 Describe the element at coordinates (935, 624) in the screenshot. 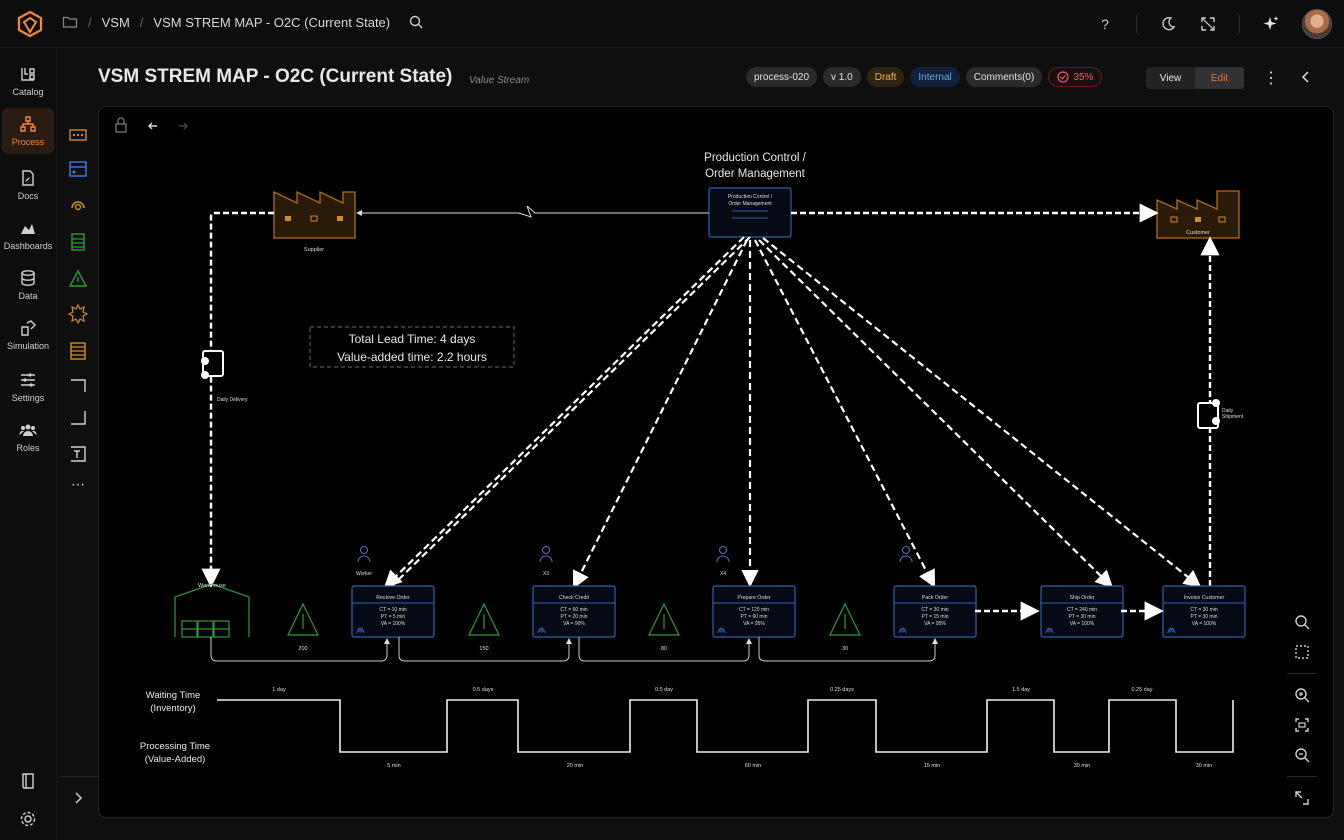

I see `process-va: VA = 95%` at that location.